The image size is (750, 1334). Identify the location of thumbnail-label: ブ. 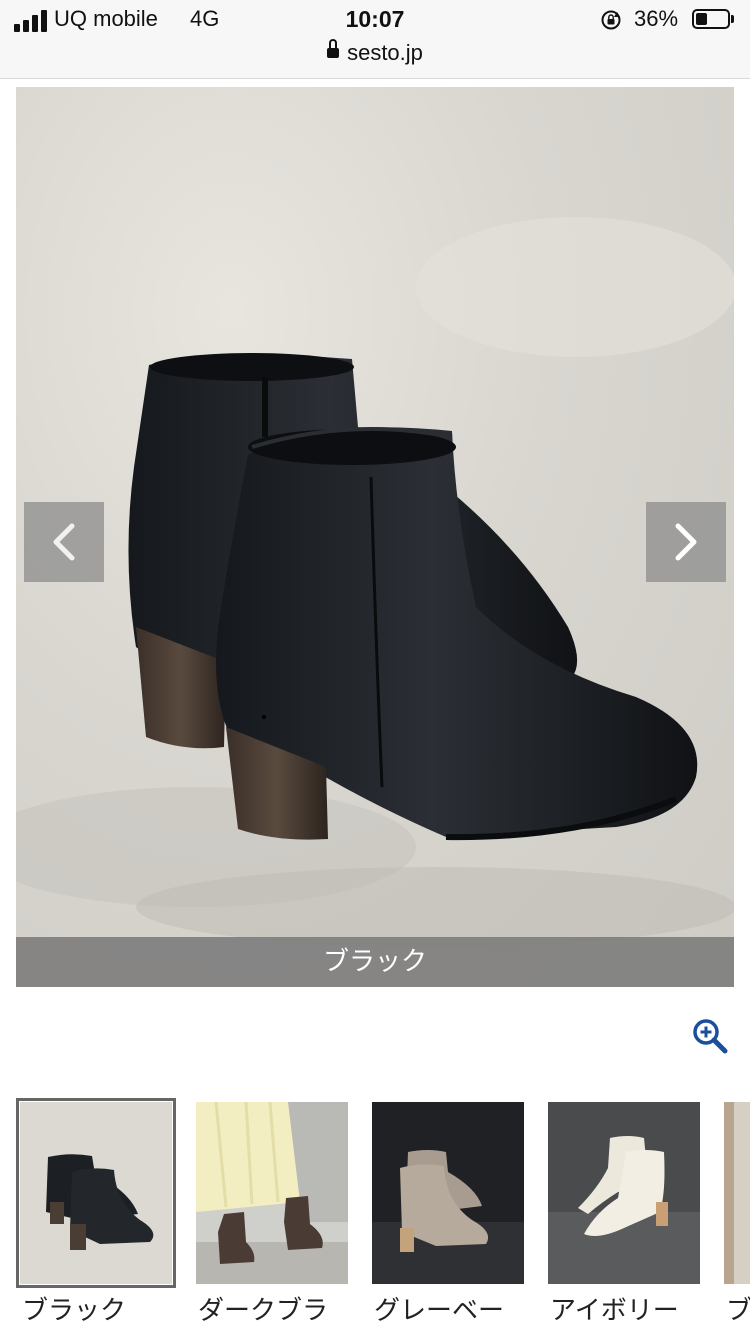
(738, 1311).